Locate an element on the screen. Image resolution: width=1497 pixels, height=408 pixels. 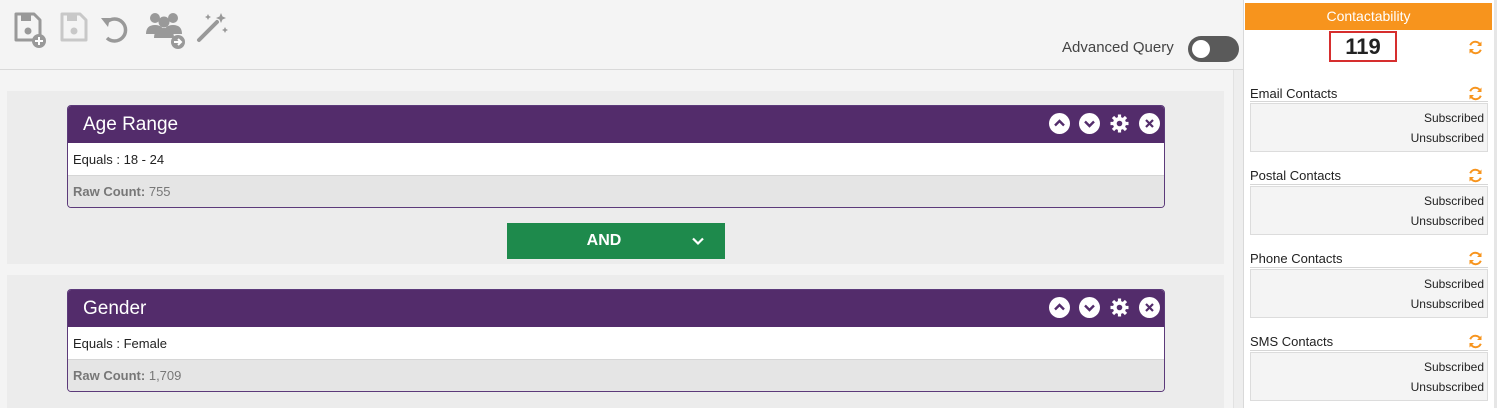
toggle-knob is located at coordinates (1201, 49).